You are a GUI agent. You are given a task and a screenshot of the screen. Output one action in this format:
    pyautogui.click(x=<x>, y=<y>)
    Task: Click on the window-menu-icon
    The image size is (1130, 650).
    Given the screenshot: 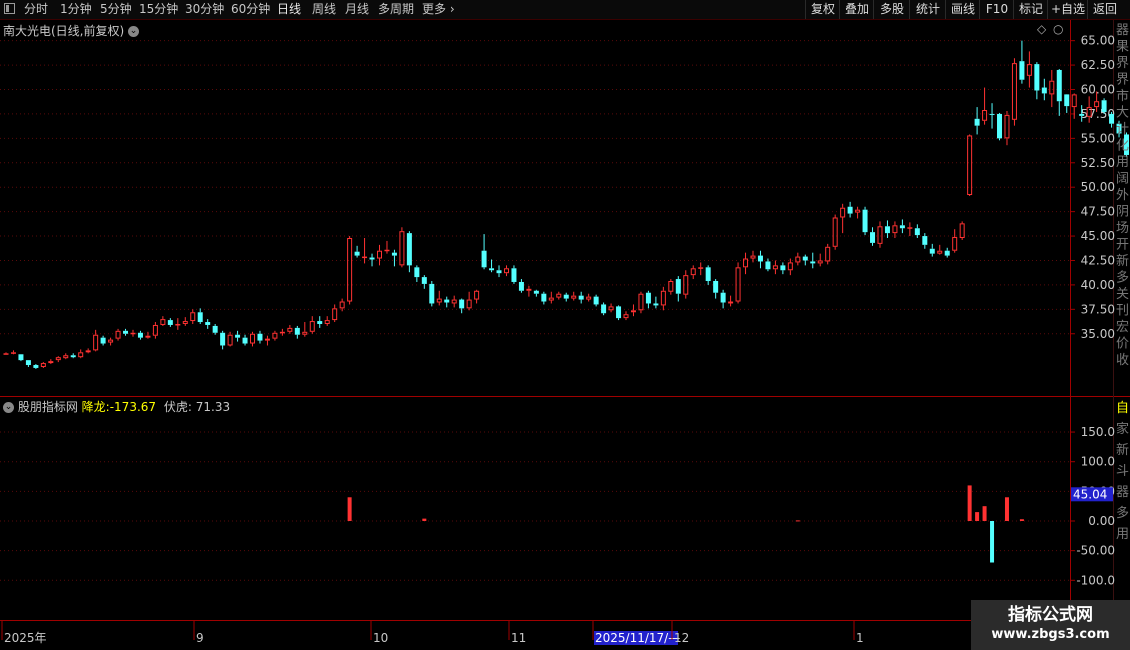 What is the action you would take?
    pyautogui.click(x=9, y=8)
    